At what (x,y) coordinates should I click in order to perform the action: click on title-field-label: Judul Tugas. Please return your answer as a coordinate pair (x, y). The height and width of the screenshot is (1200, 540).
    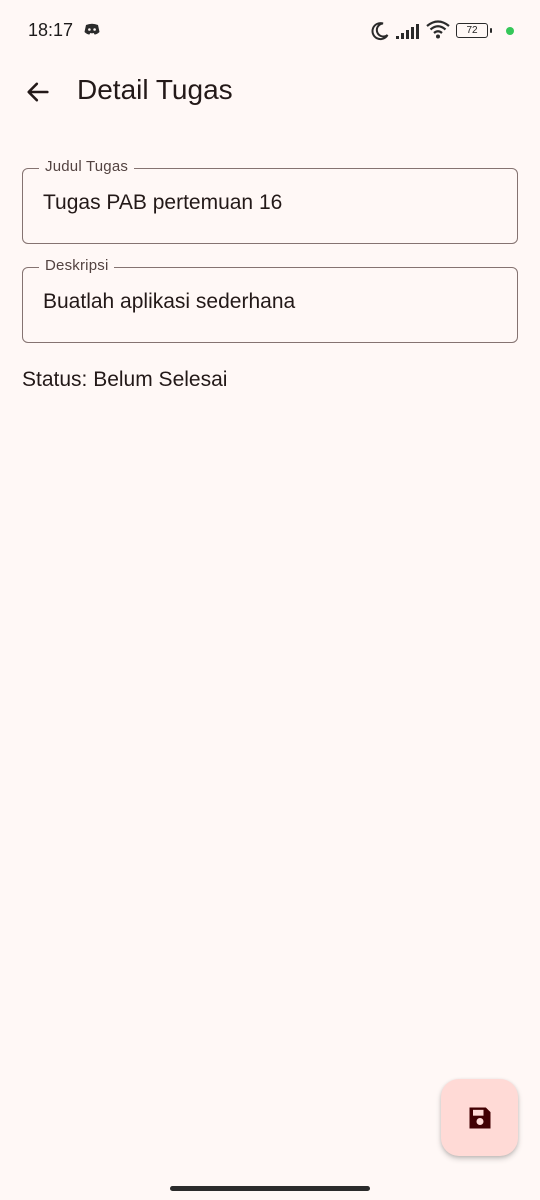
    Looking at the image, I should click on (87, 166).